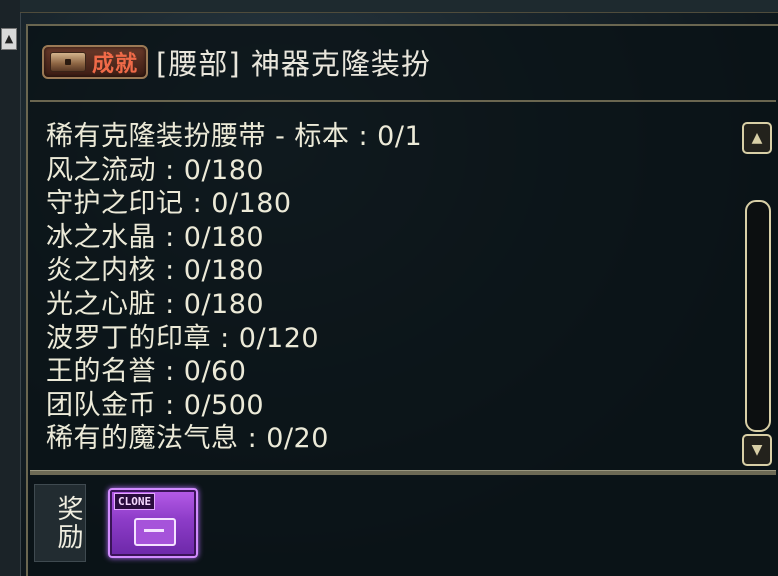 This screenshot has width=778, height=576. I want to click on achievement-title-row: 成就 [腰部] 神器克隆装扮, so click(236, 62).